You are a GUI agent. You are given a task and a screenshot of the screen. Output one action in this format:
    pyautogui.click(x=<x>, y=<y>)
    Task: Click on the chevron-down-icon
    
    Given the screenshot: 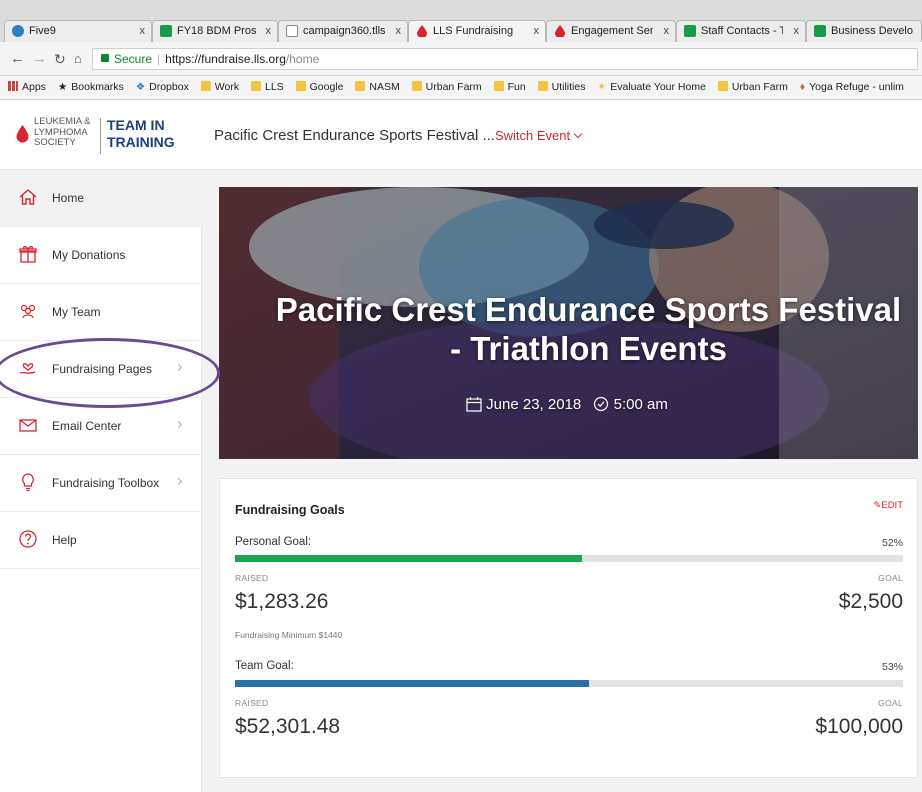 What is the action you would take?
    pyautogui.click(x=578, y=134)
    